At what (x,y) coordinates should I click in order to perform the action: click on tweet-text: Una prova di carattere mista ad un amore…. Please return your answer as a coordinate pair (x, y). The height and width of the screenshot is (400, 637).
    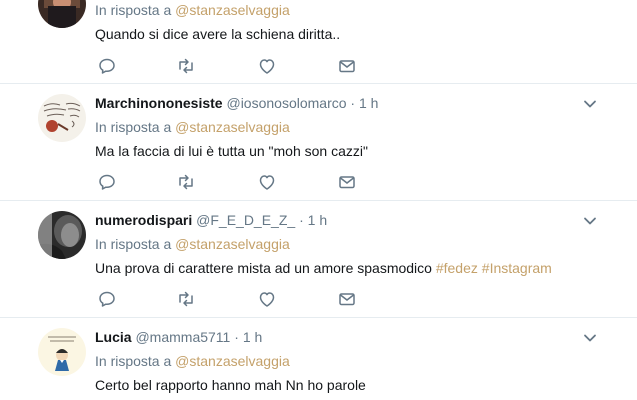
    Looking at the image, I should click on (323, 268).